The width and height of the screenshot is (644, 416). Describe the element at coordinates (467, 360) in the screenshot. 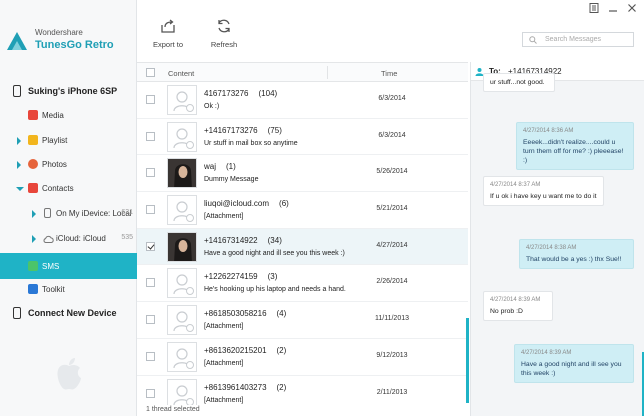

I see `list-scrollbar` at that location.